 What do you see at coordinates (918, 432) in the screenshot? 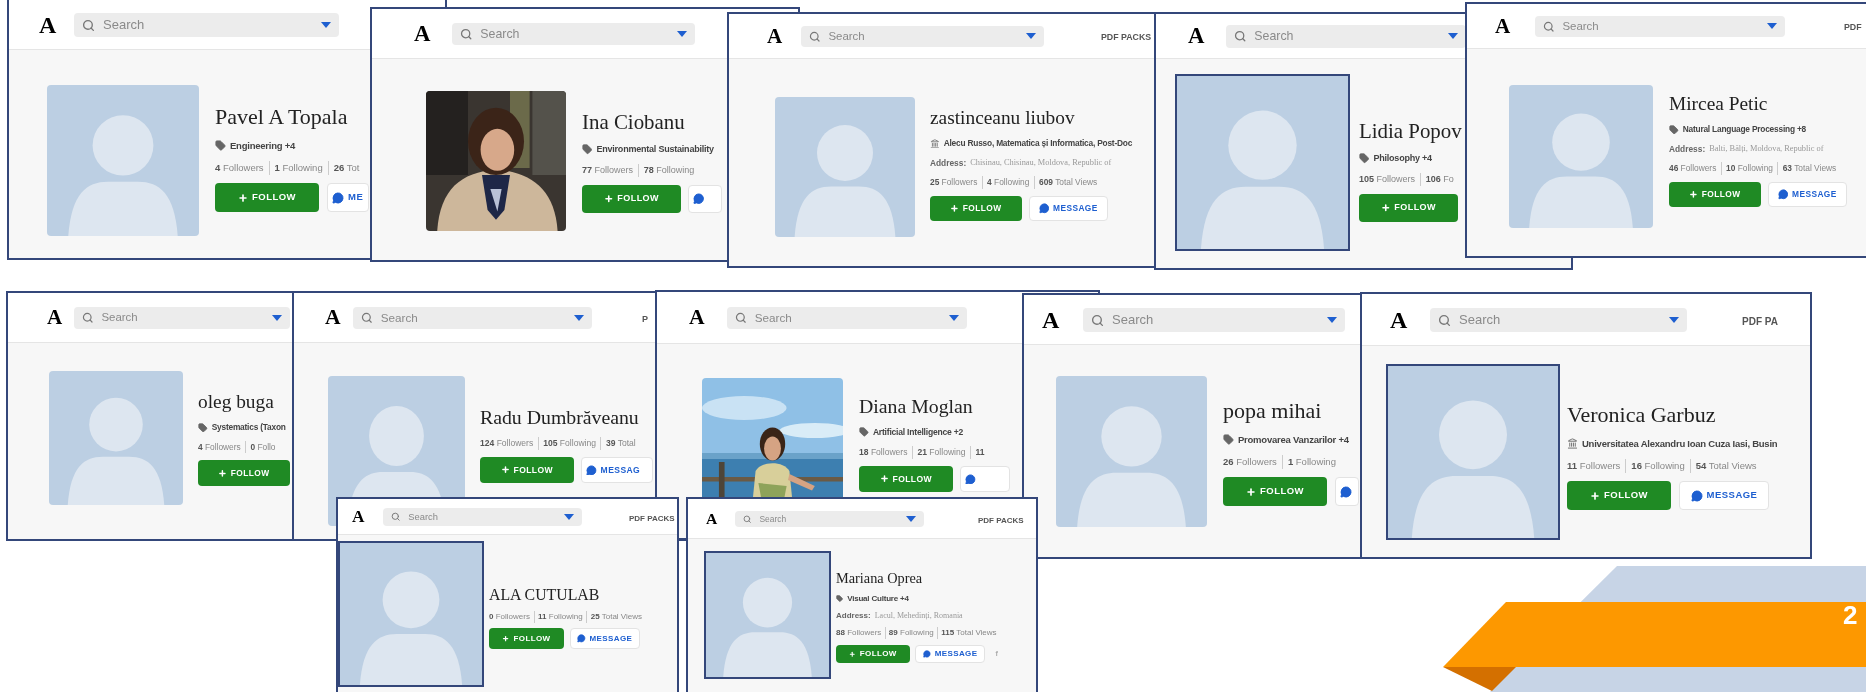
I see `affiliation-text: Artificial Intelligence +2` at bounding box center [918, 432].